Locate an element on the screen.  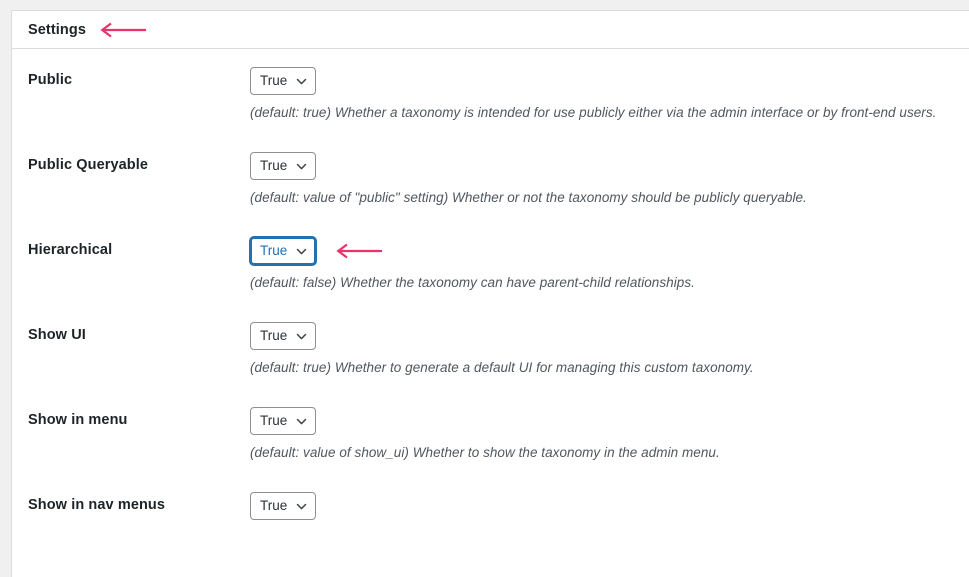
select-show-in-menu: True is located at coordinates (283, 421).